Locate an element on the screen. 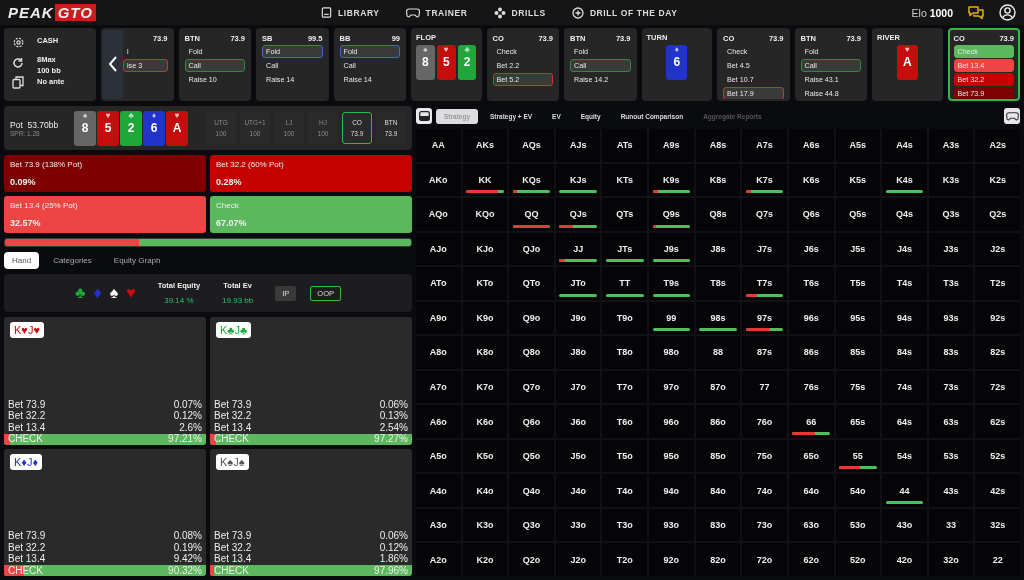 The height and width of the screenshot is (580, 1024). hand-cell: T3s is located at coordinates (951, 283).